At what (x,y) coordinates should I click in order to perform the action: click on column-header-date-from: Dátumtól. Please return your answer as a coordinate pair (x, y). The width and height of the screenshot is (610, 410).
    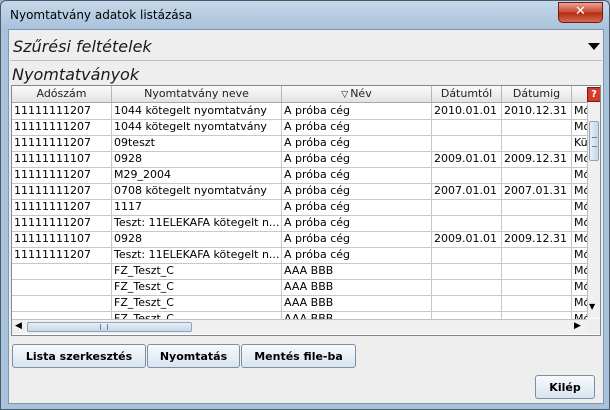
    Looking at the image, I should click on (467, 94).